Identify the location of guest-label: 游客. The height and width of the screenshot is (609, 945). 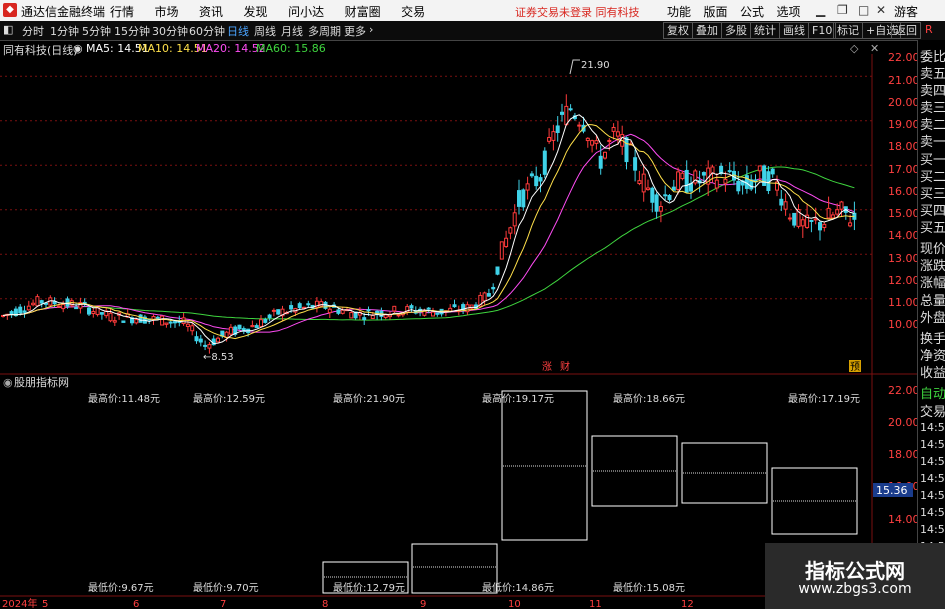
(906, 11).